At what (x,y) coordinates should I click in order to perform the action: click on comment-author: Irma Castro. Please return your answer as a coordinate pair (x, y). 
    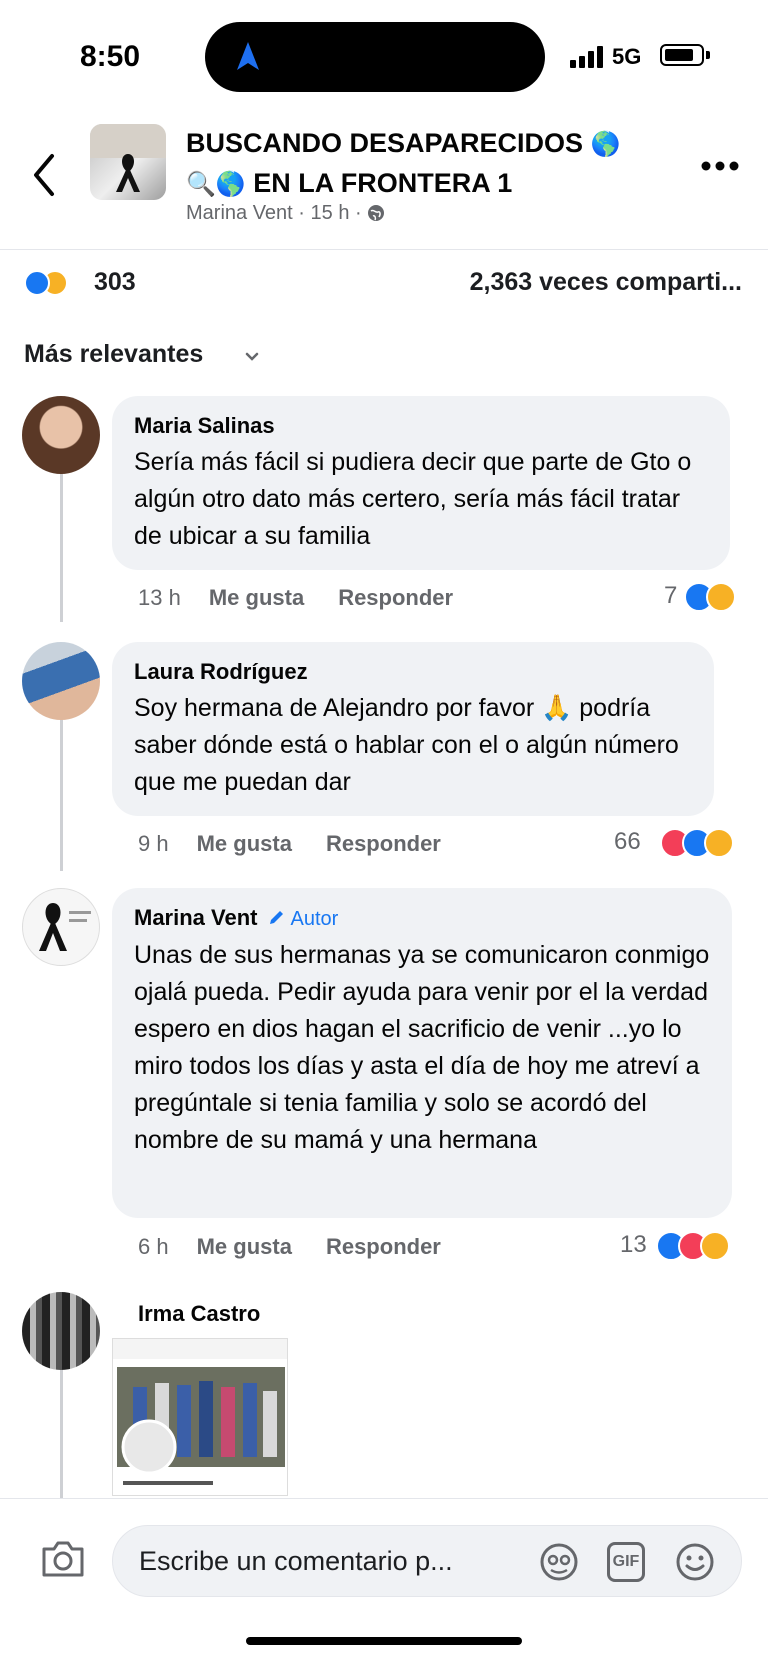
    Looking at the image, I should click on (199, 1314).